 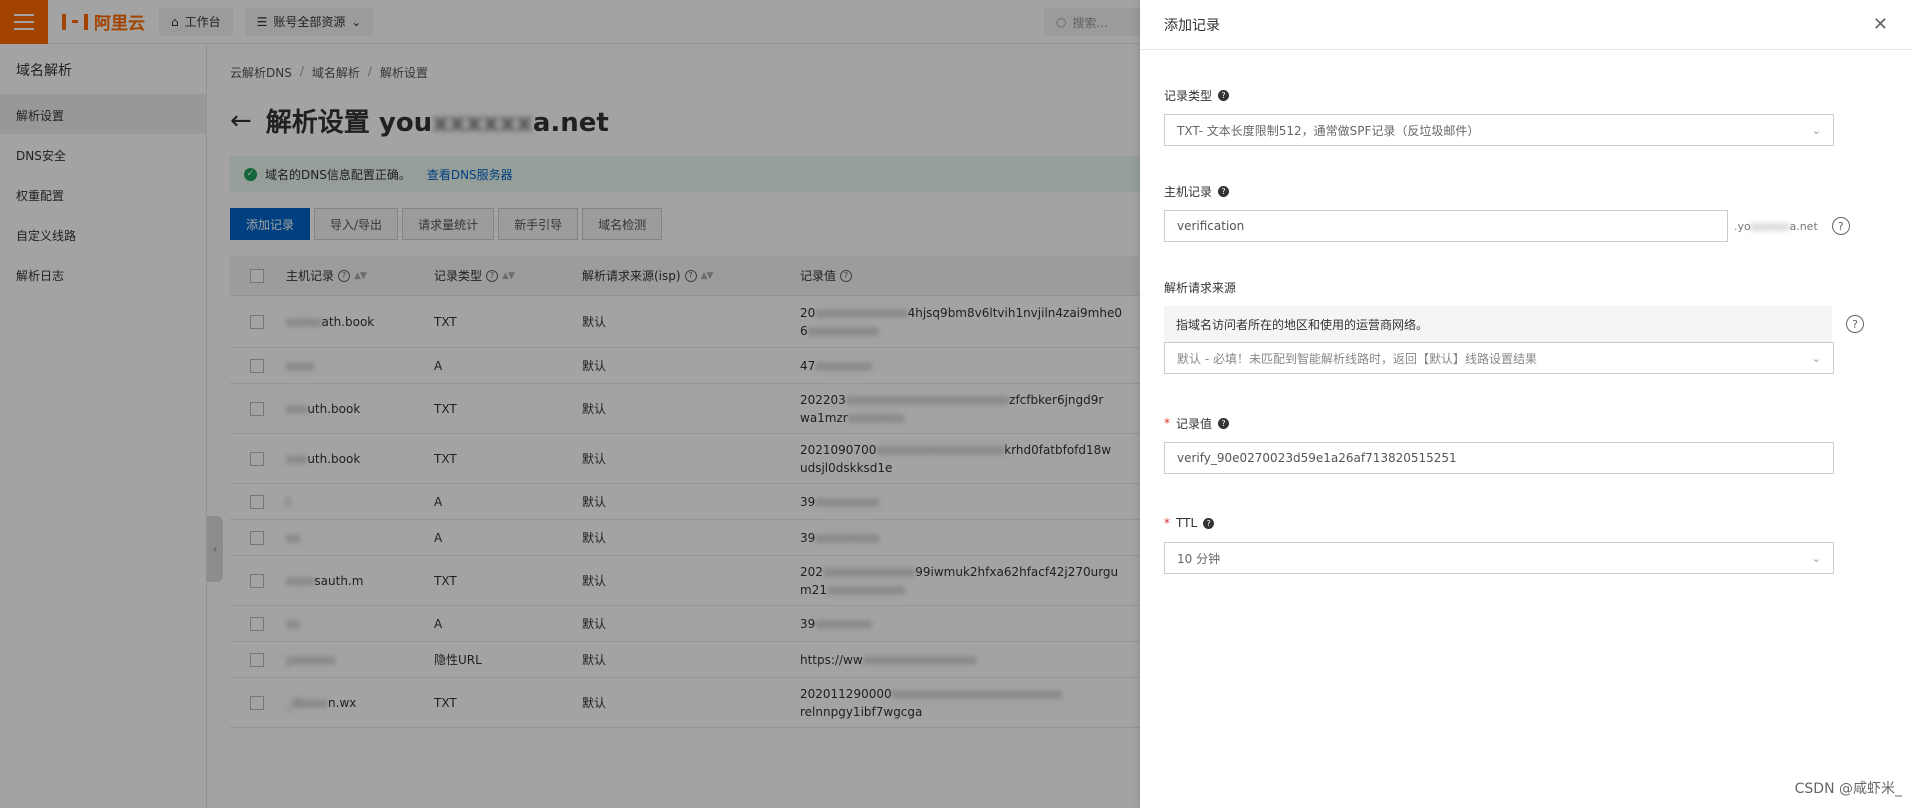 I want to click on record-value-label: * 记录值 ?, so click(x=1514, y=423).